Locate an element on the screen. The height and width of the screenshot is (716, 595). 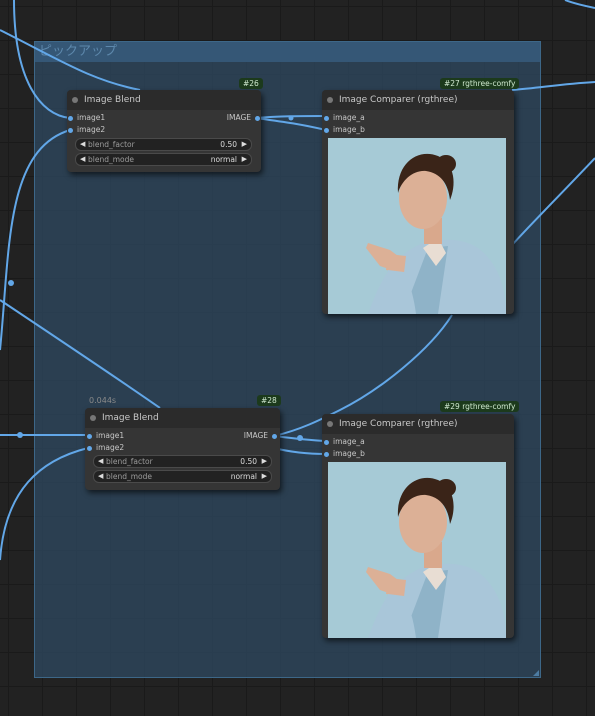
node-id-badge: #29 rgthree-comfy is located at coordinates (480, 406).